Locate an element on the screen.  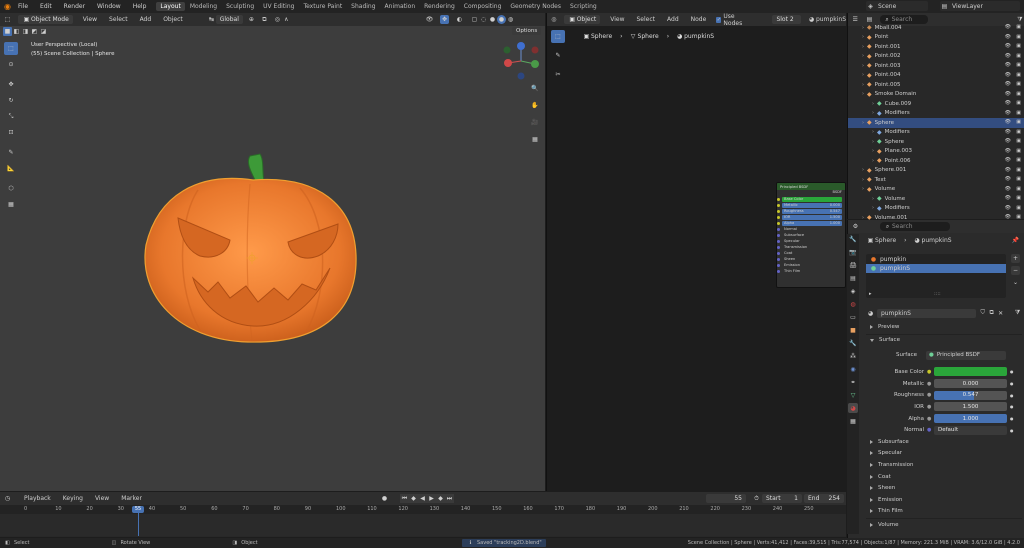
subsection-transmission: Transmission is located at coordinates (947, 465).